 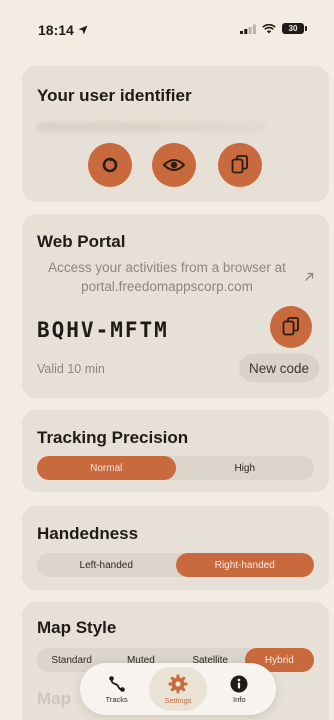 I want to click on eye-icon, so click(x=174, y=165).